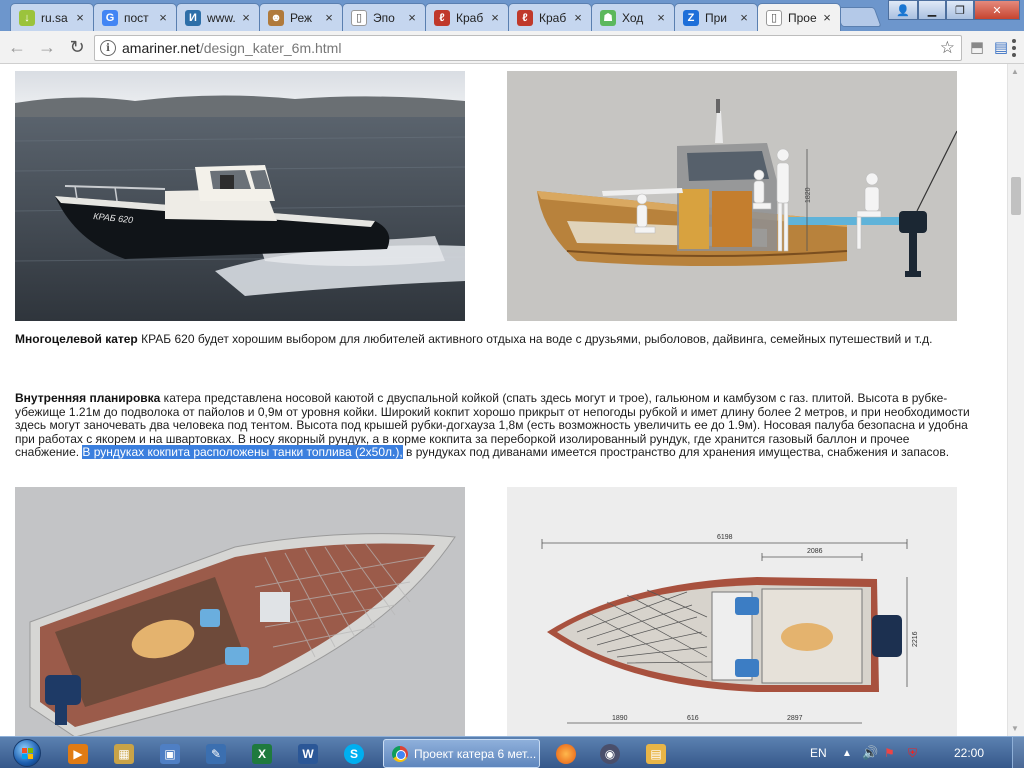 The height and width of the screenshot is (768, 1024). I want to click on pdf-extension-icon: ⬒, so click(977, 47).